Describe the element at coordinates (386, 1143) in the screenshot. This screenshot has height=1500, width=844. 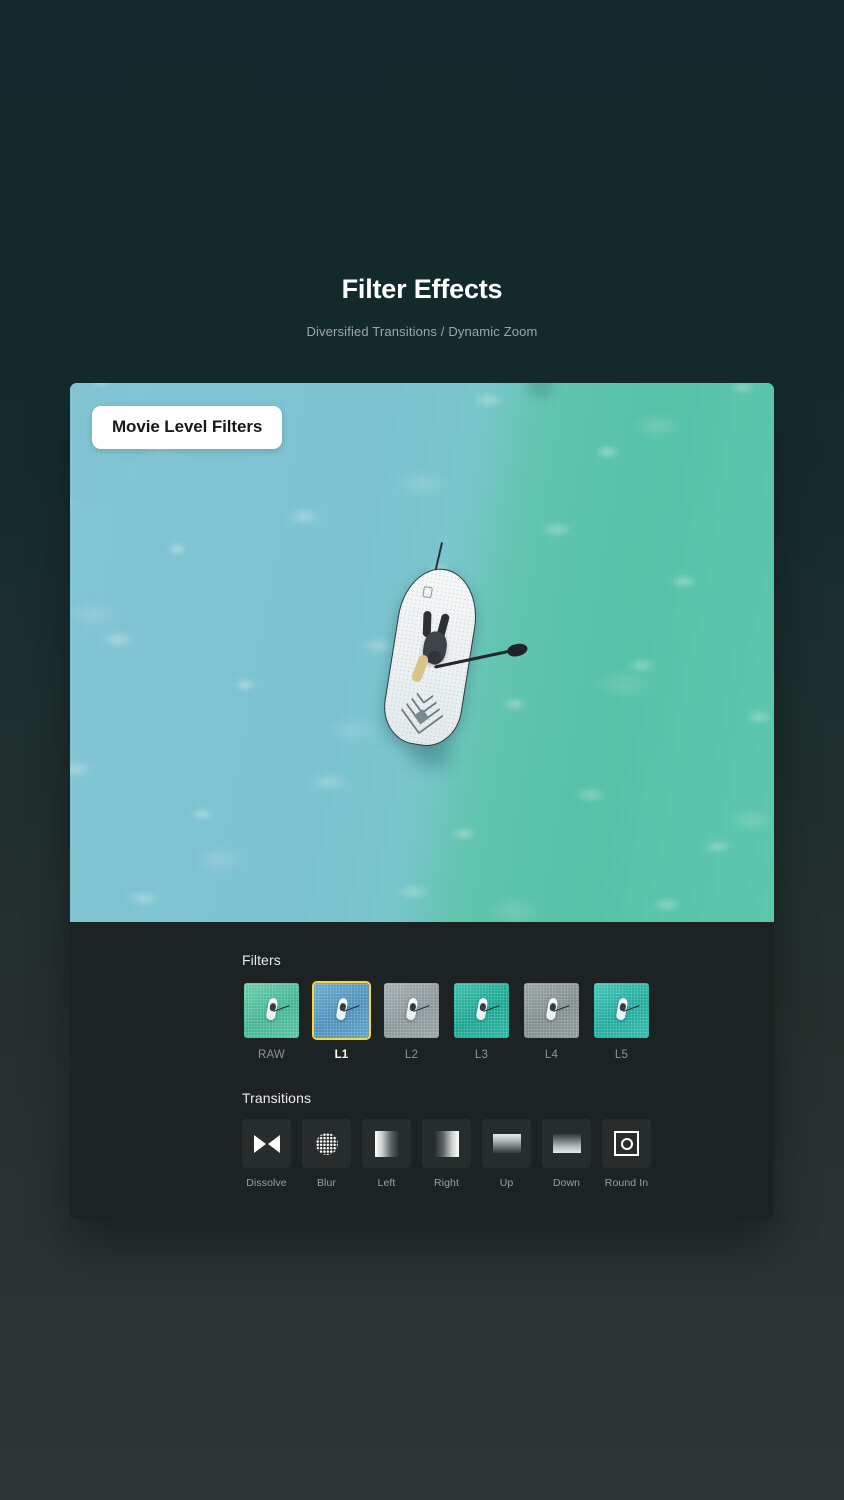
I see `wipe-left-icon` at that location.